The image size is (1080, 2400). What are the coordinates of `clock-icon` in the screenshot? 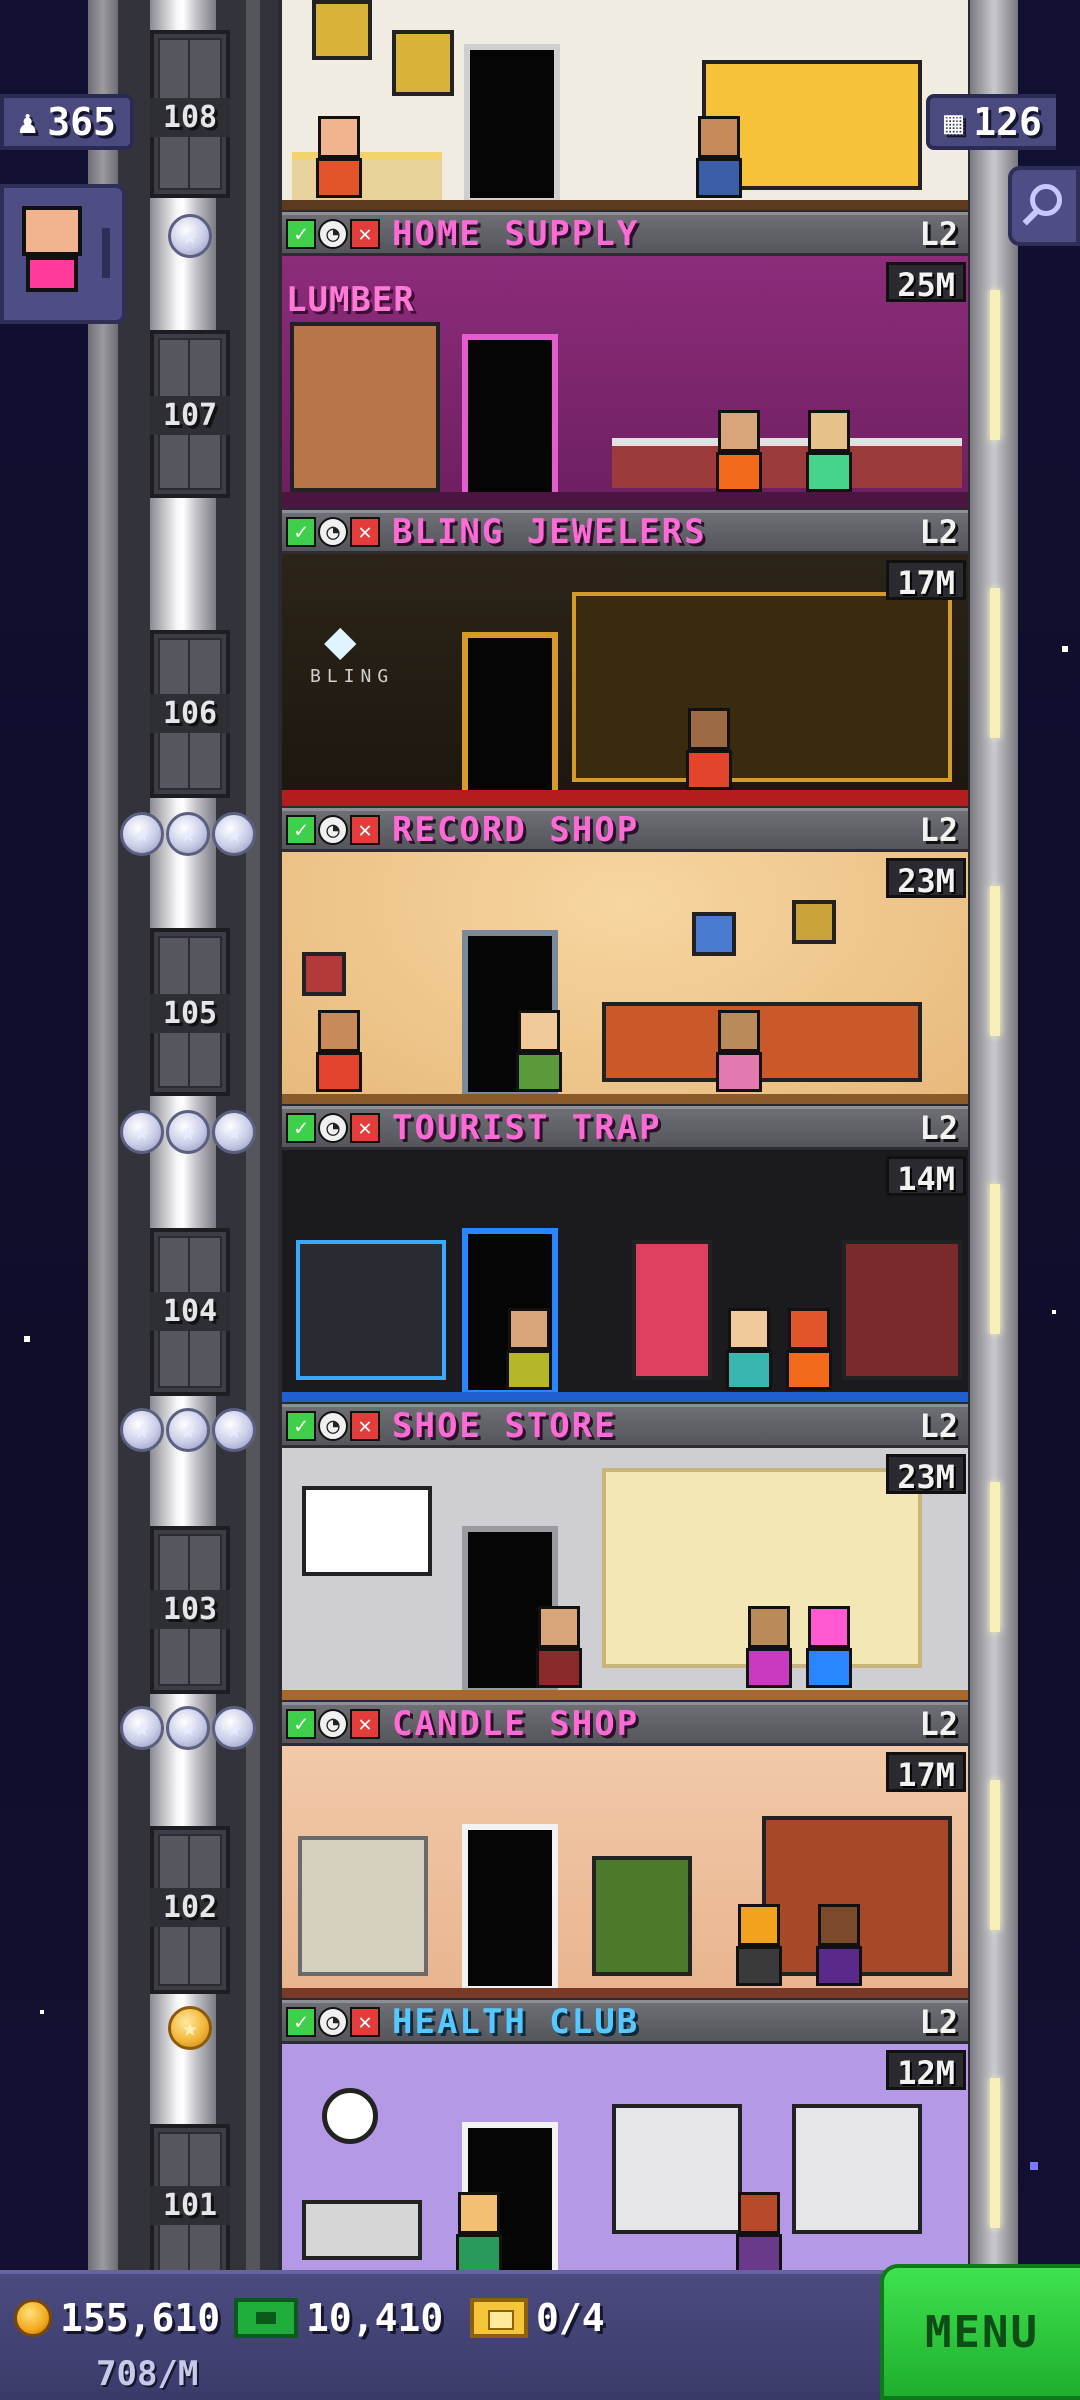 It's located at (350, 2116).